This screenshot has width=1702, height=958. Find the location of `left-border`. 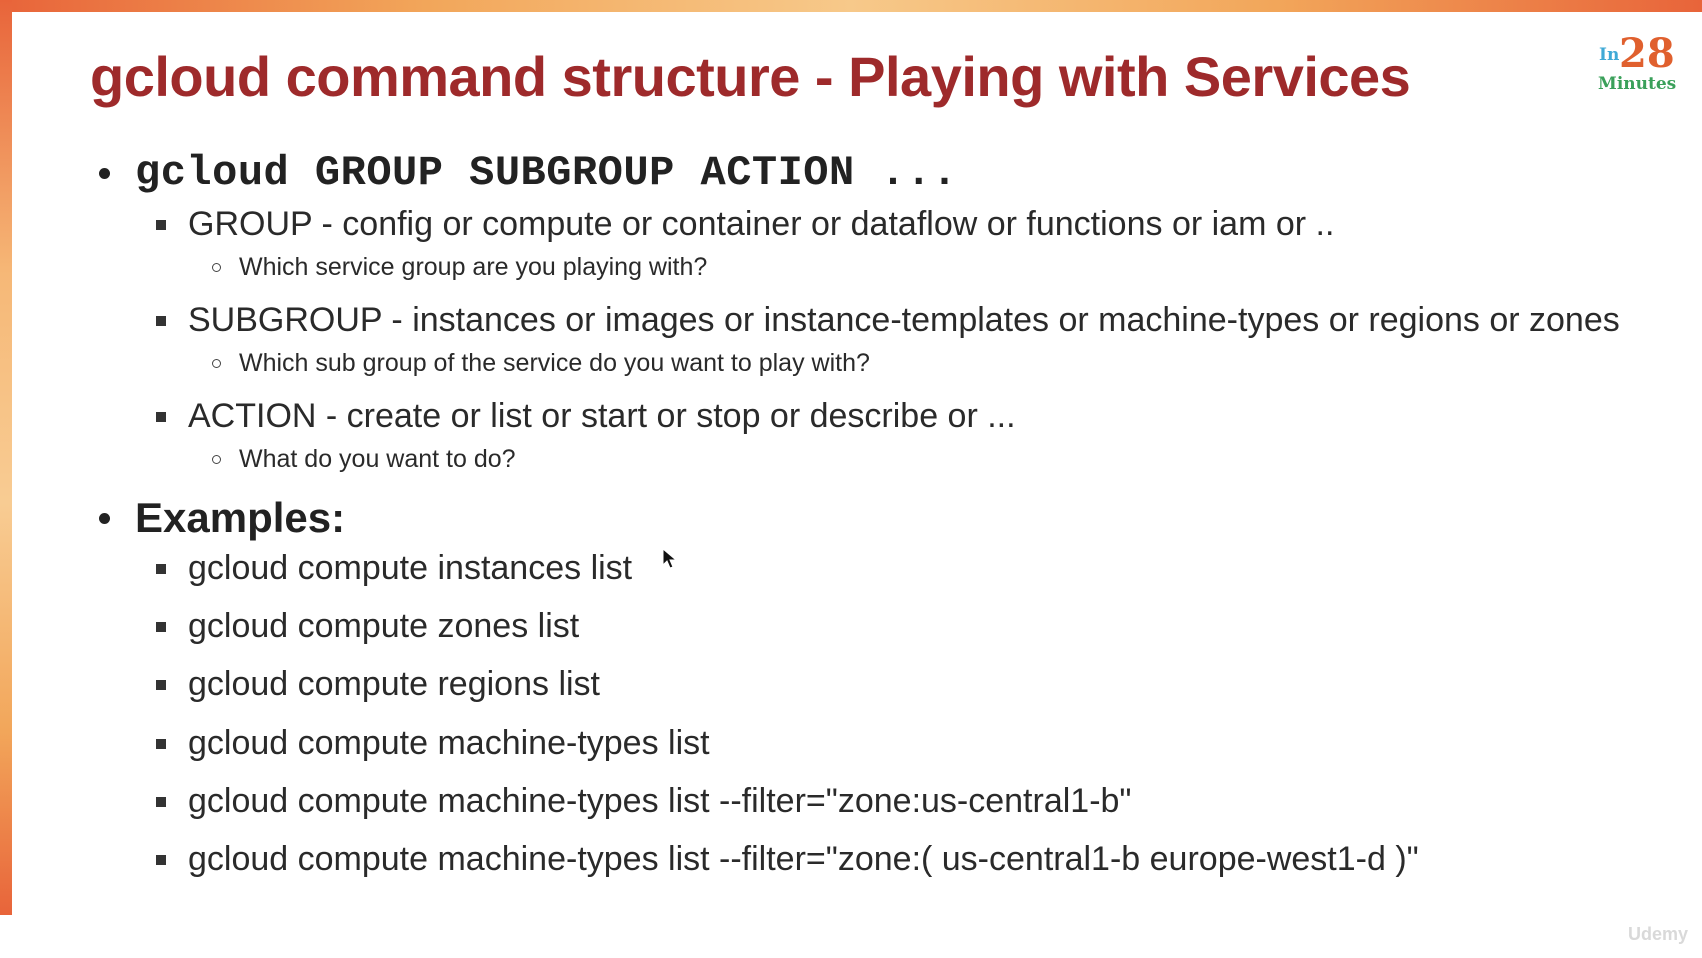

left-border is located at coordinates (6, 457).